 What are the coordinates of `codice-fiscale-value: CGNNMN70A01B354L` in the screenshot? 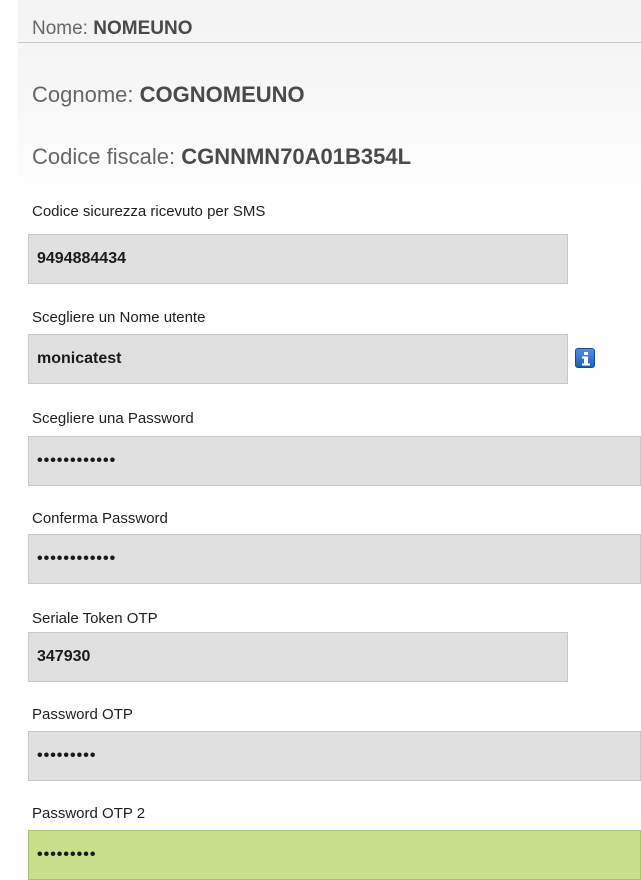 It's located at (296, 156).